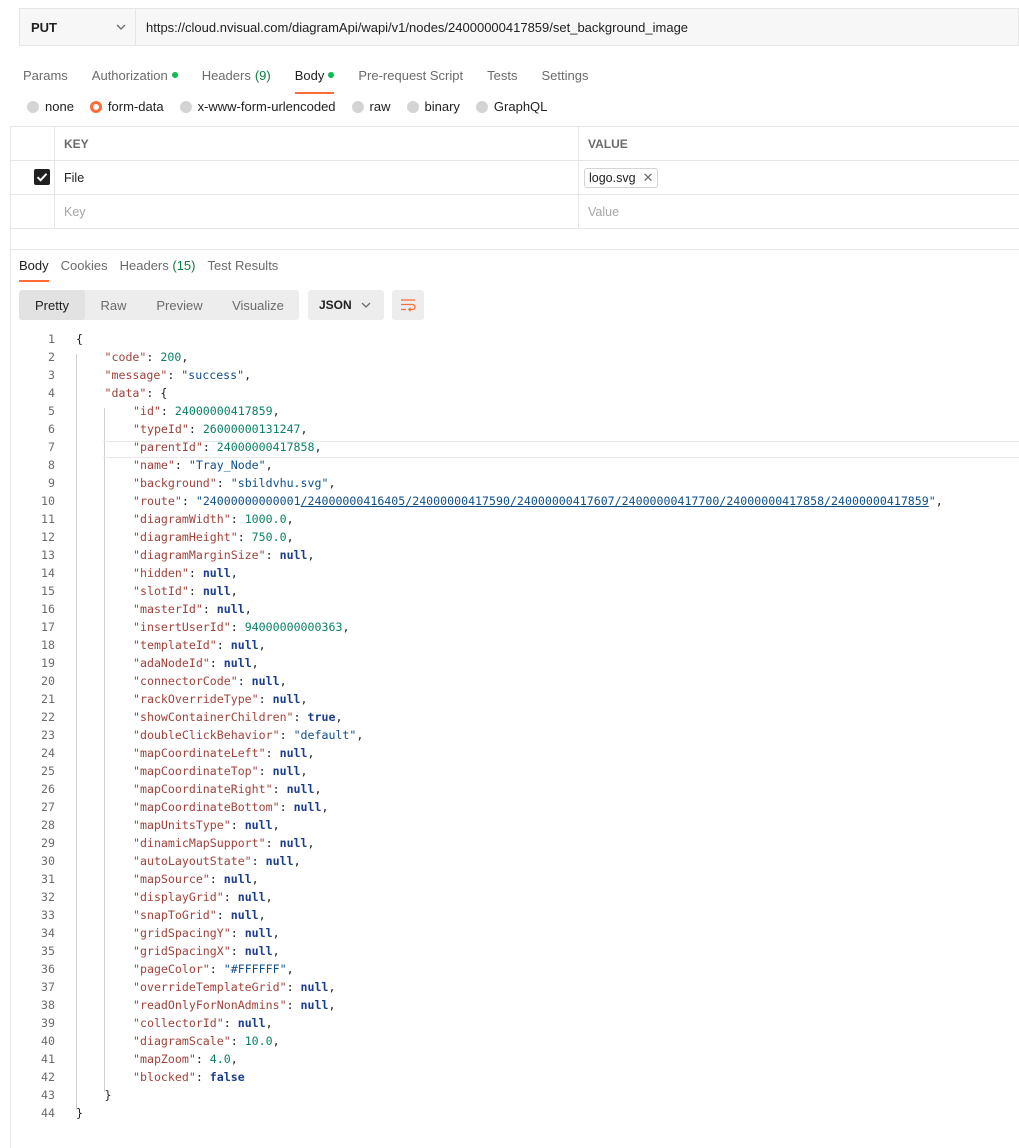 The width and height of the screenshot is (1019, 1148). I want to click on view-pretty-button: Pretty, so click(52, 305).